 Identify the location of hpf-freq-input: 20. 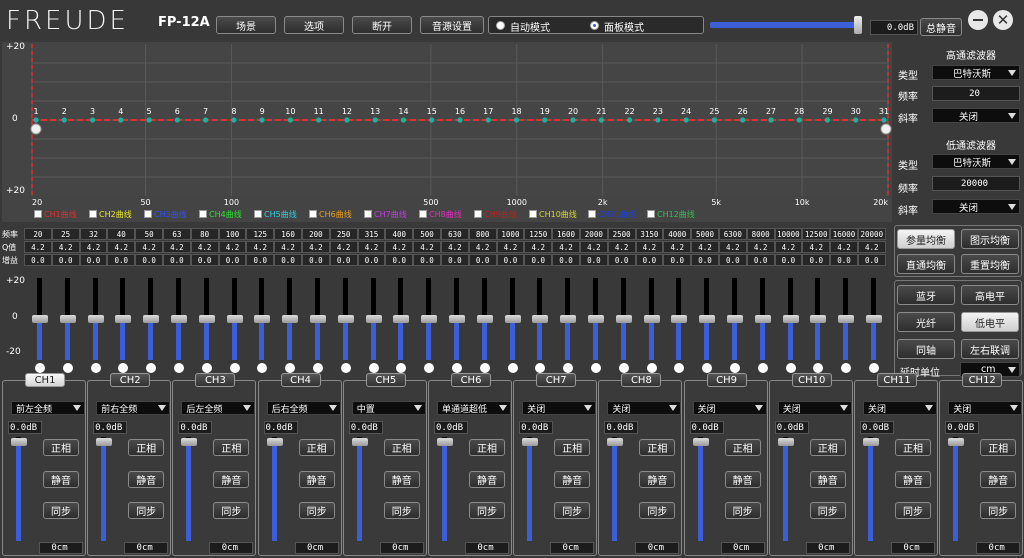
(976, 93).